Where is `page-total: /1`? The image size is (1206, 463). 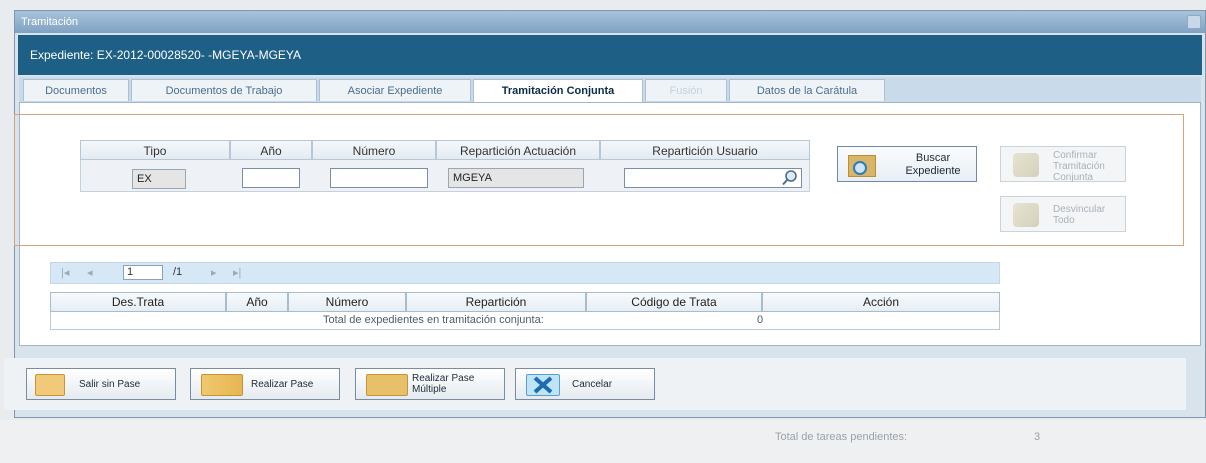 page-total: /1 is located at coordinates (178, 272).